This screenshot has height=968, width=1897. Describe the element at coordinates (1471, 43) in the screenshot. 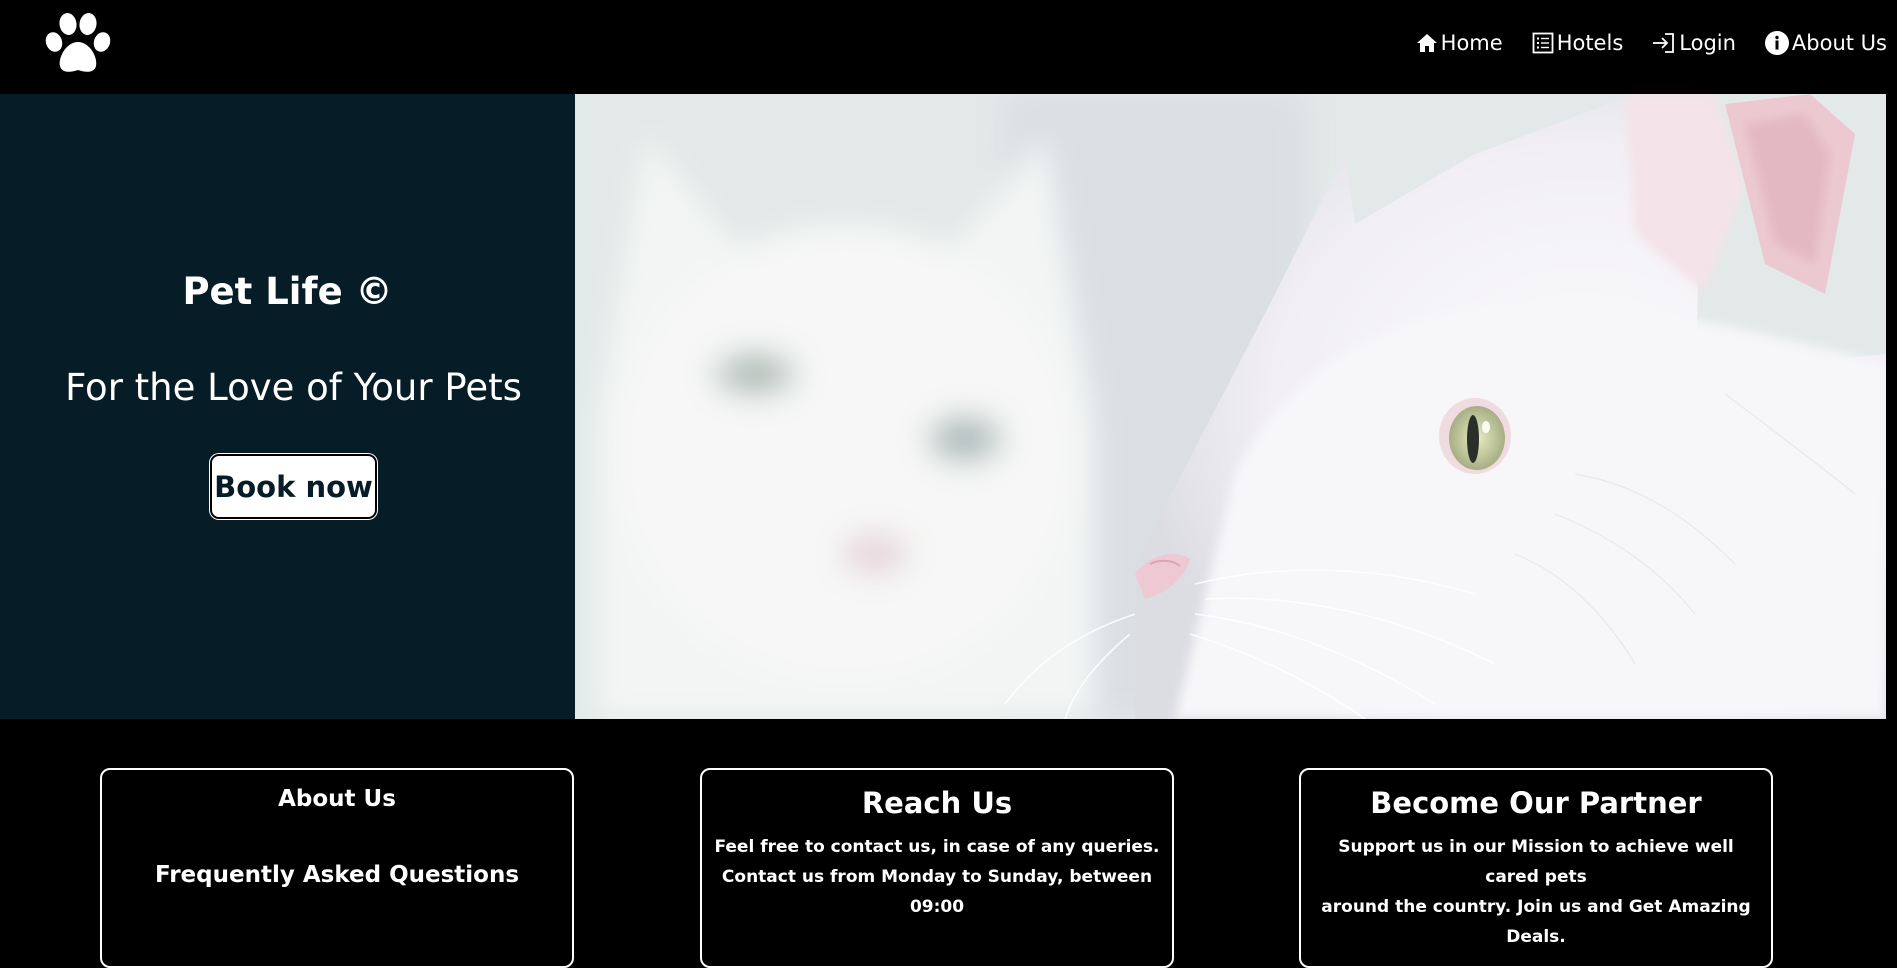

I see `nav-home-label: Home` at that location.